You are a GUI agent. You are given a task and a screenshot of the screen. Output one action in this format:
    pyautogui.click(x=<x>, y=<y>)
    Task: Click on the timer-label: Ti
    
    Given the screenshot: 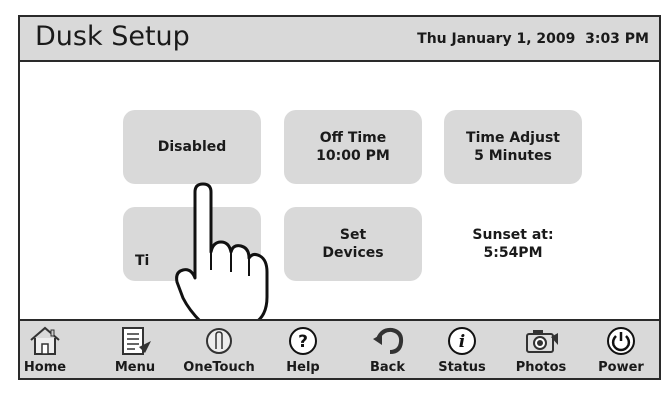 What is the action you would take?
    pyautogui.click(x=142, y=261)
    